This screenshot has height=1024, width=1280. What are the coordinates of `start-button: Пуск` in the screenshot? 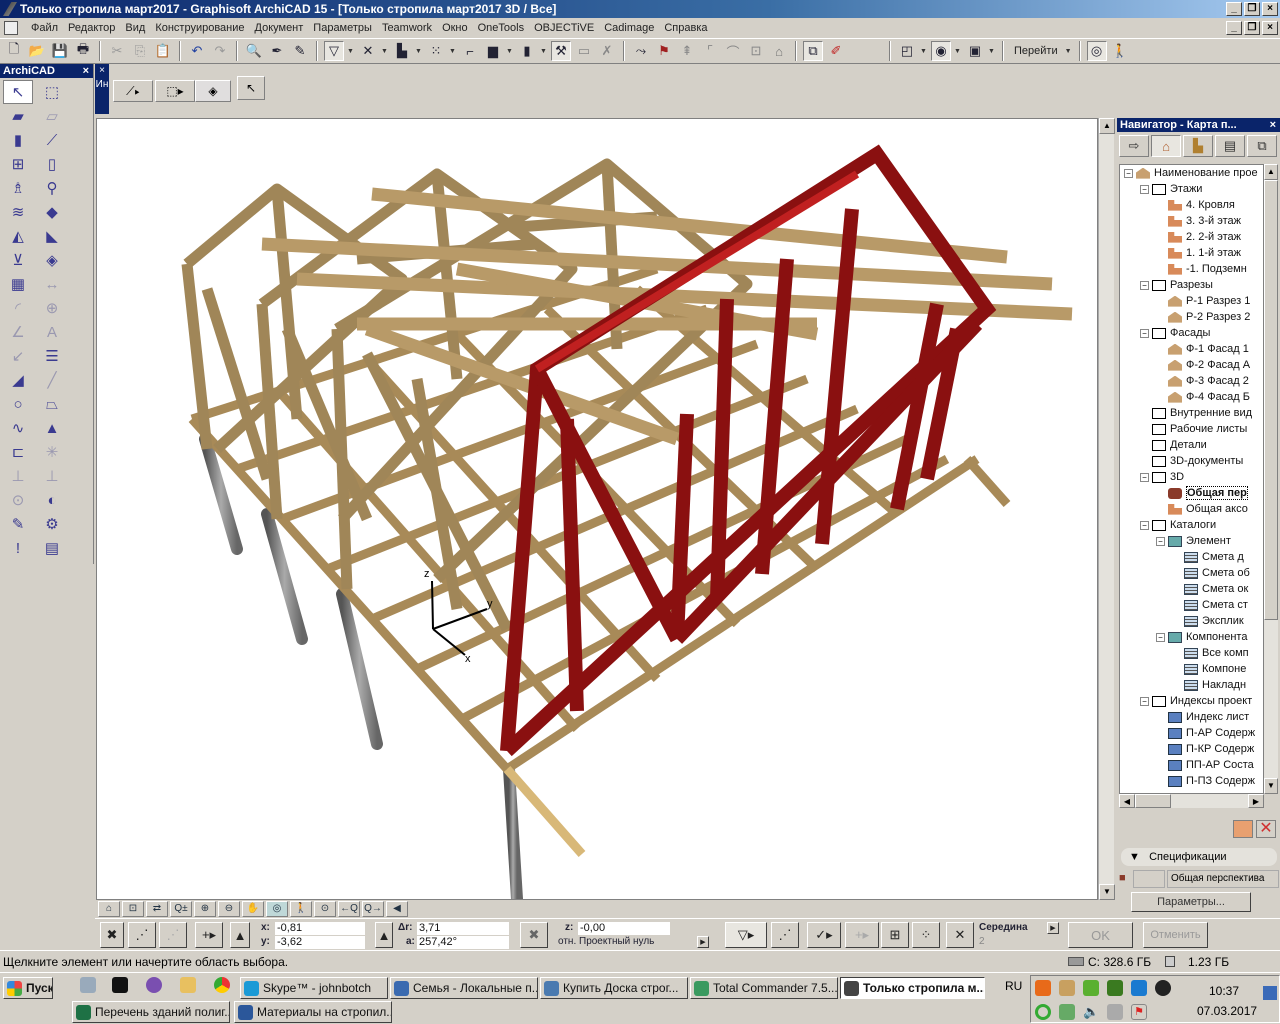 It's located at (28, 988).